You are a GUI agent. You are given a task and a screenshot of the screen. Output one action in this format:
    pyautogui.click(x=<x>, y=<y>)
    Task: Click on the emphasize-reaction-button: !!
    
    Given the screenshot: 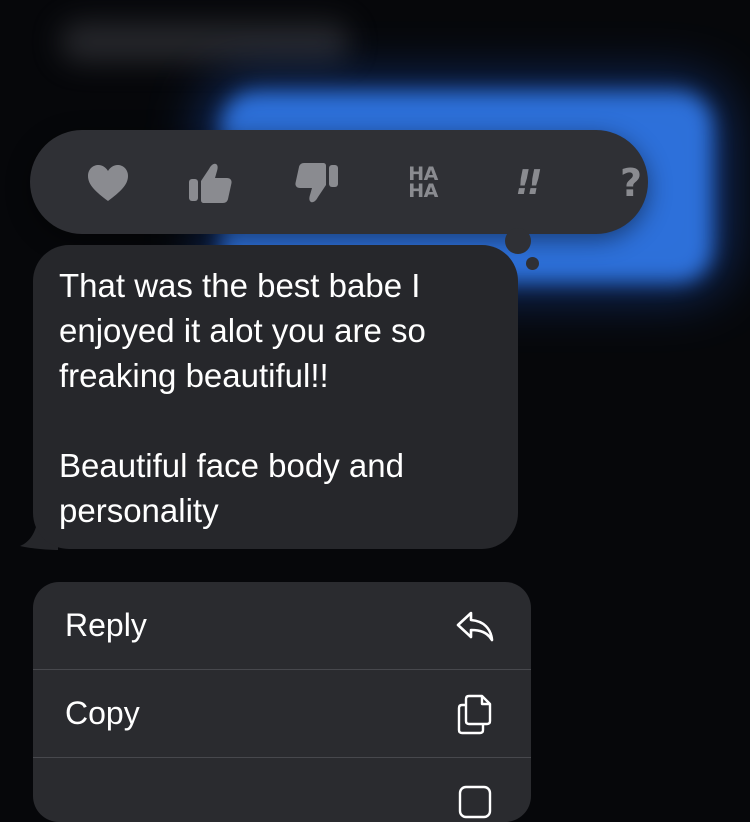 What is the action you would take?
    pyautogui.click(x=527, y=183)
    